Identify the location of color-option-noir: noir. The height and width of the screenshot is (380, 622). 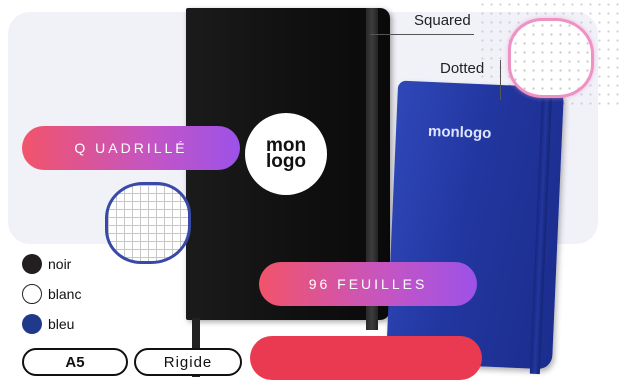
(46, 264).